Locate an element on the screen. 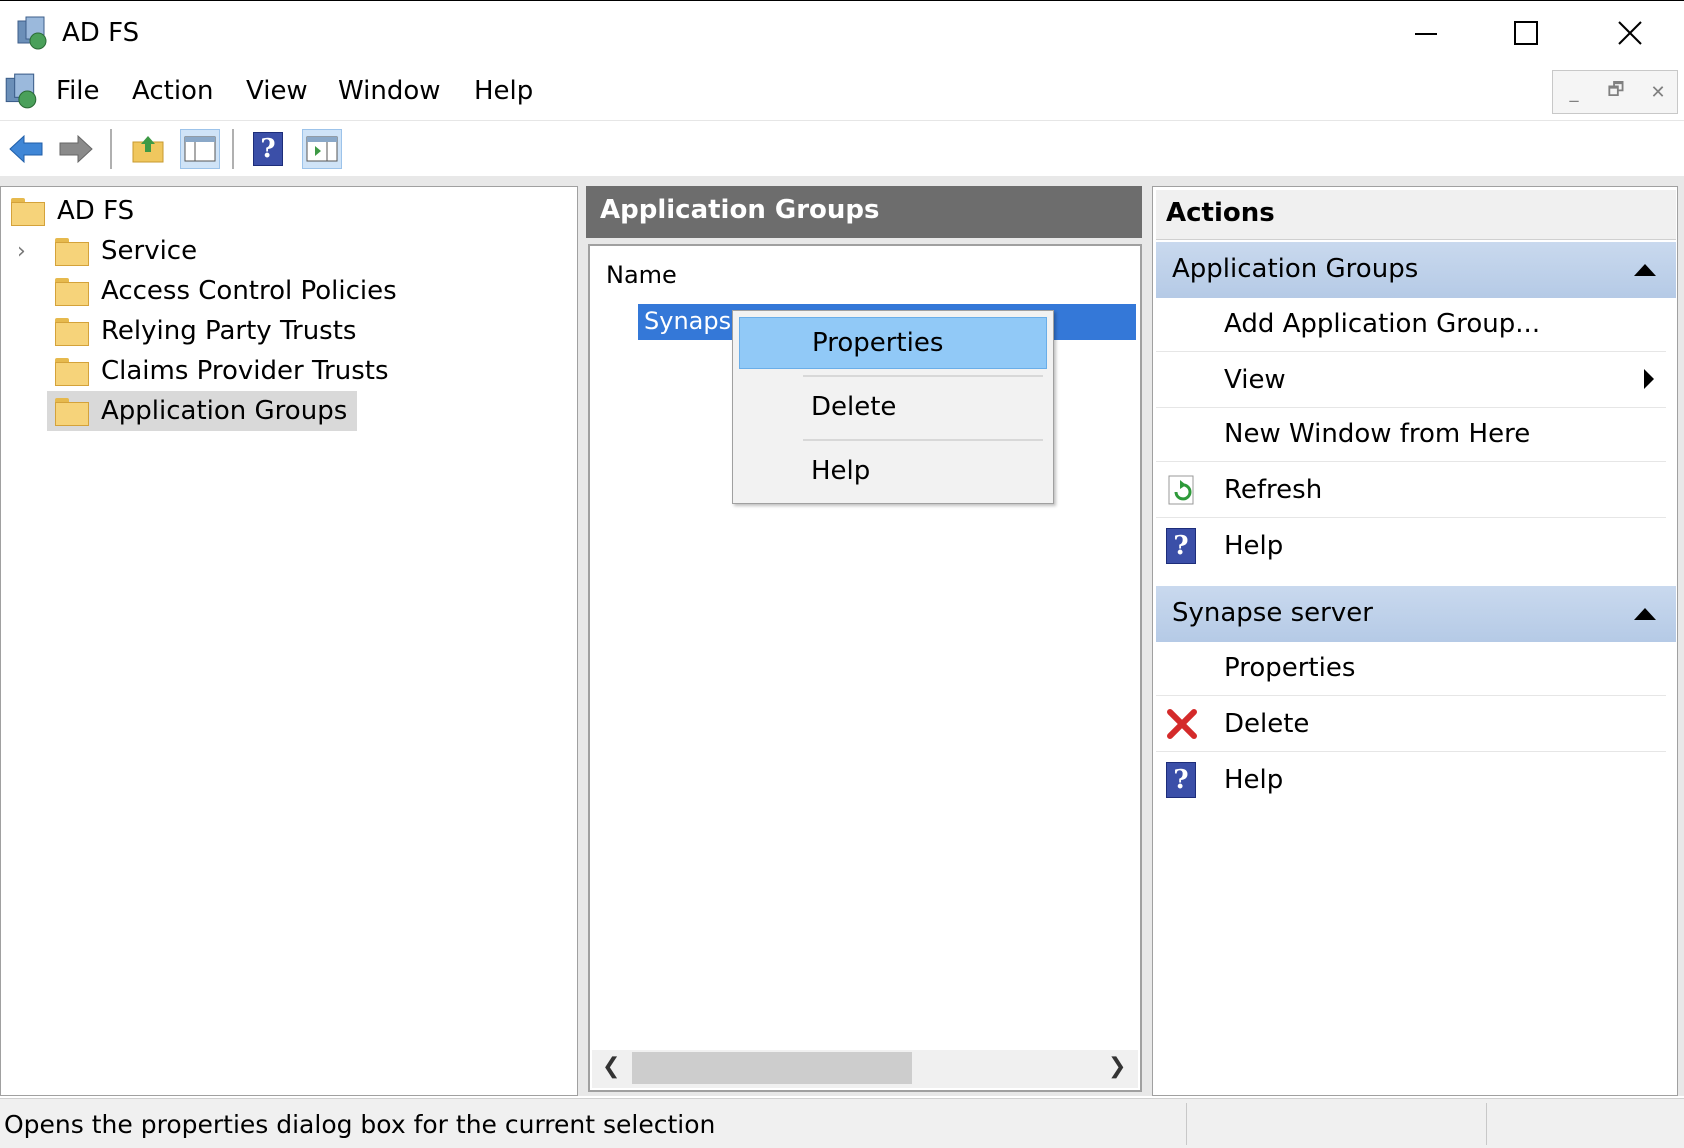 The width and height of the screenshot is (1684, 1148). context-menu-properties: Properties is located at coordinates (893, 343).